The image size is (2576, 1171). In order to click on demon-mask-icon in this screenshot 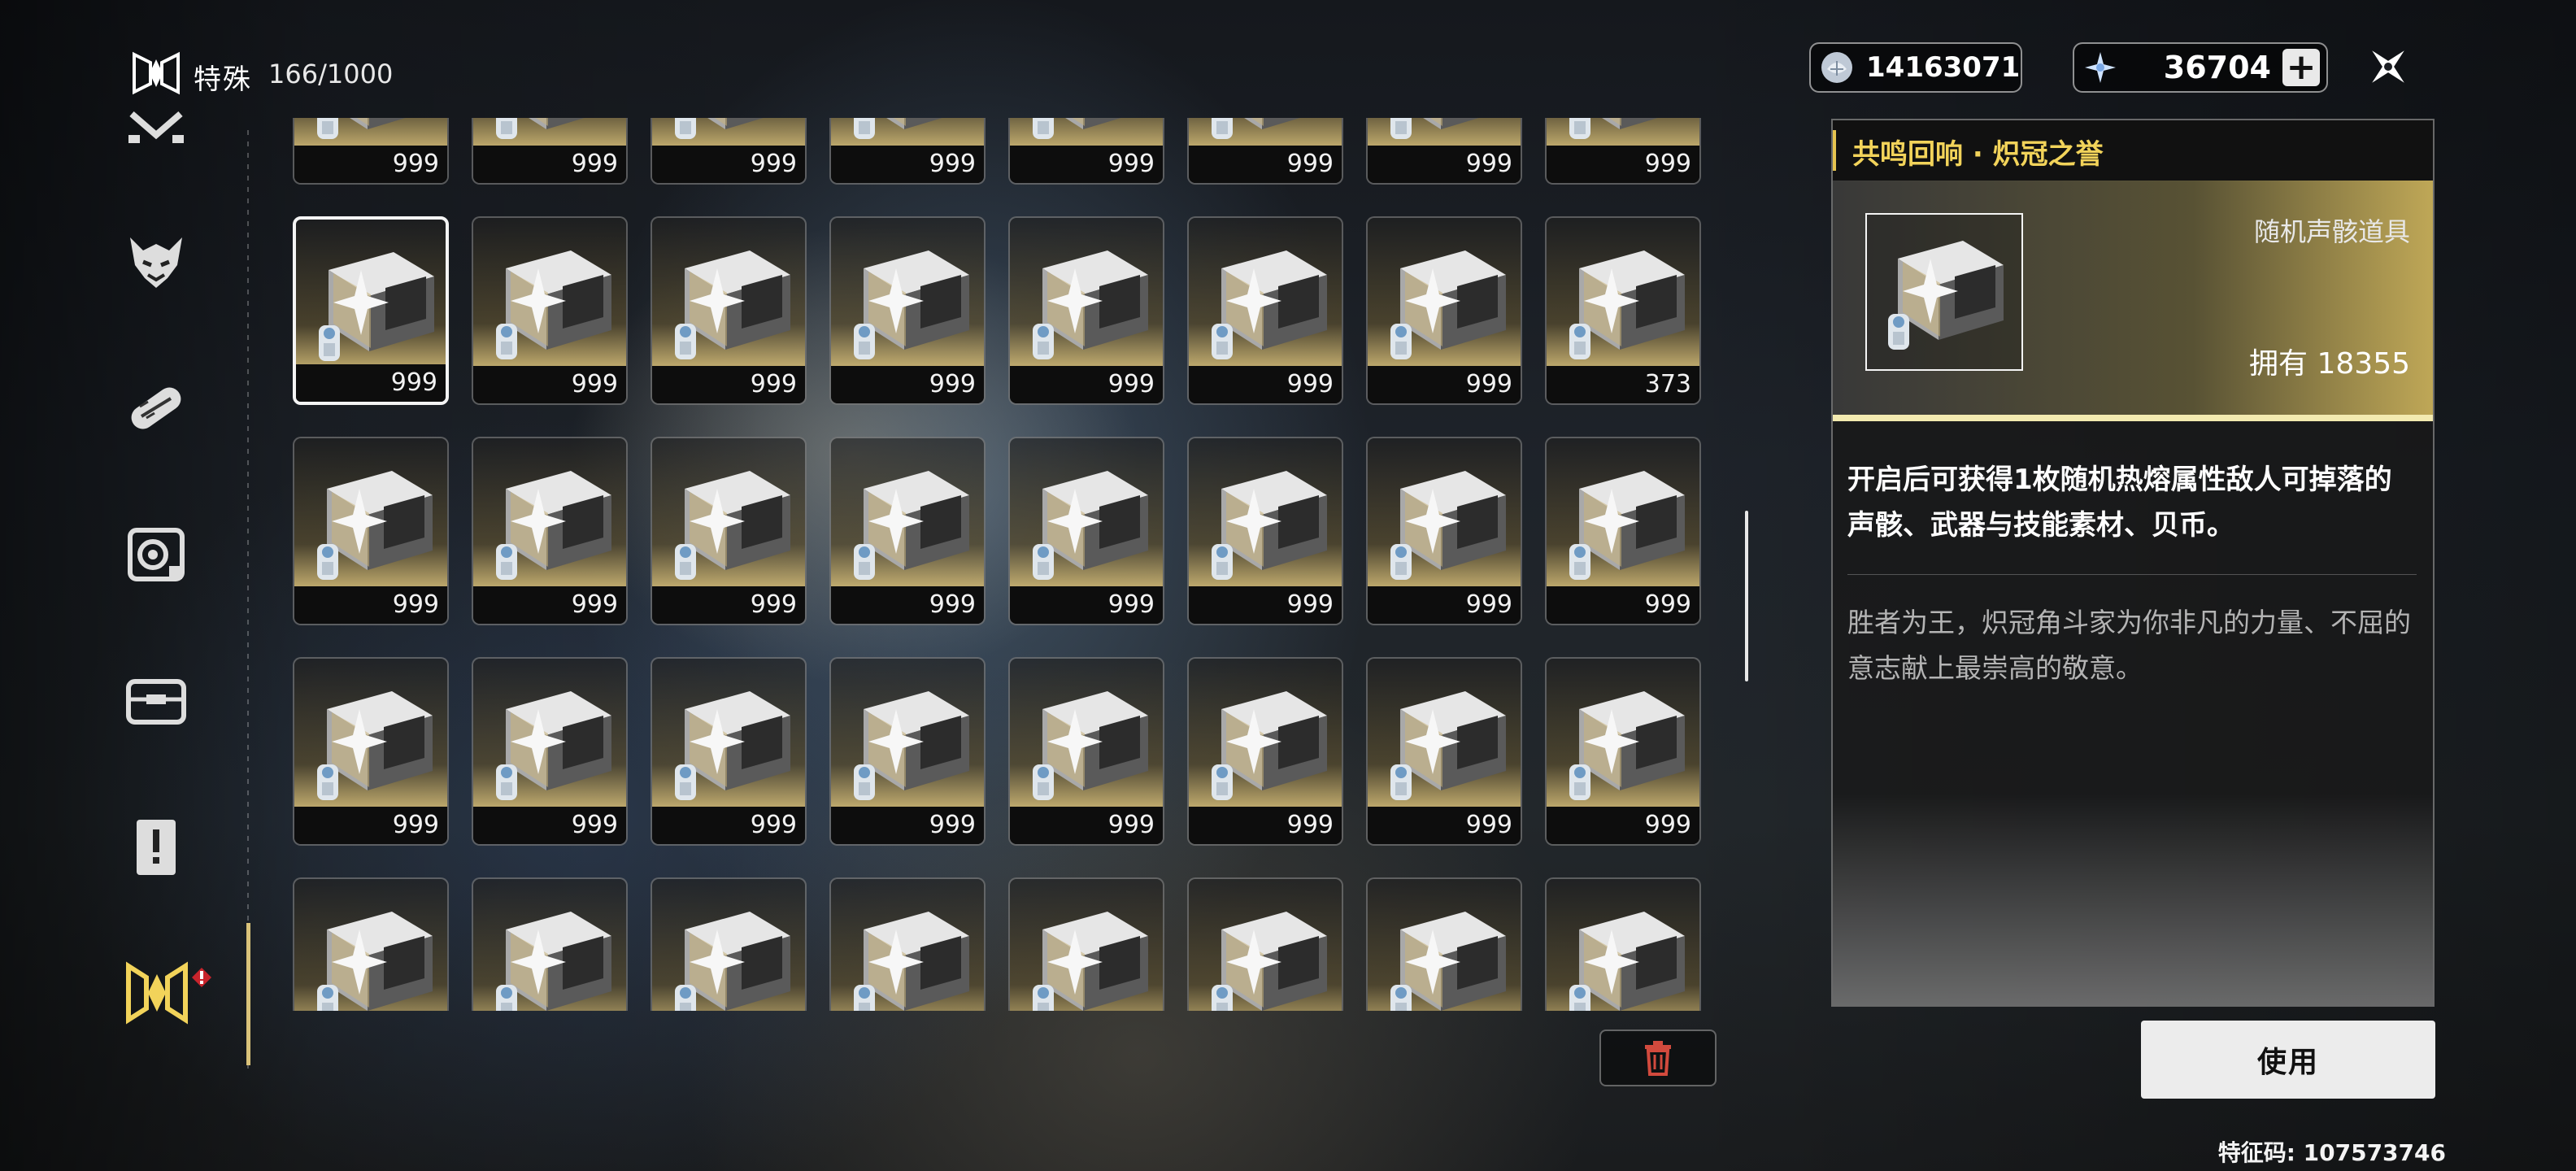, I will do `click(157, 261)`.